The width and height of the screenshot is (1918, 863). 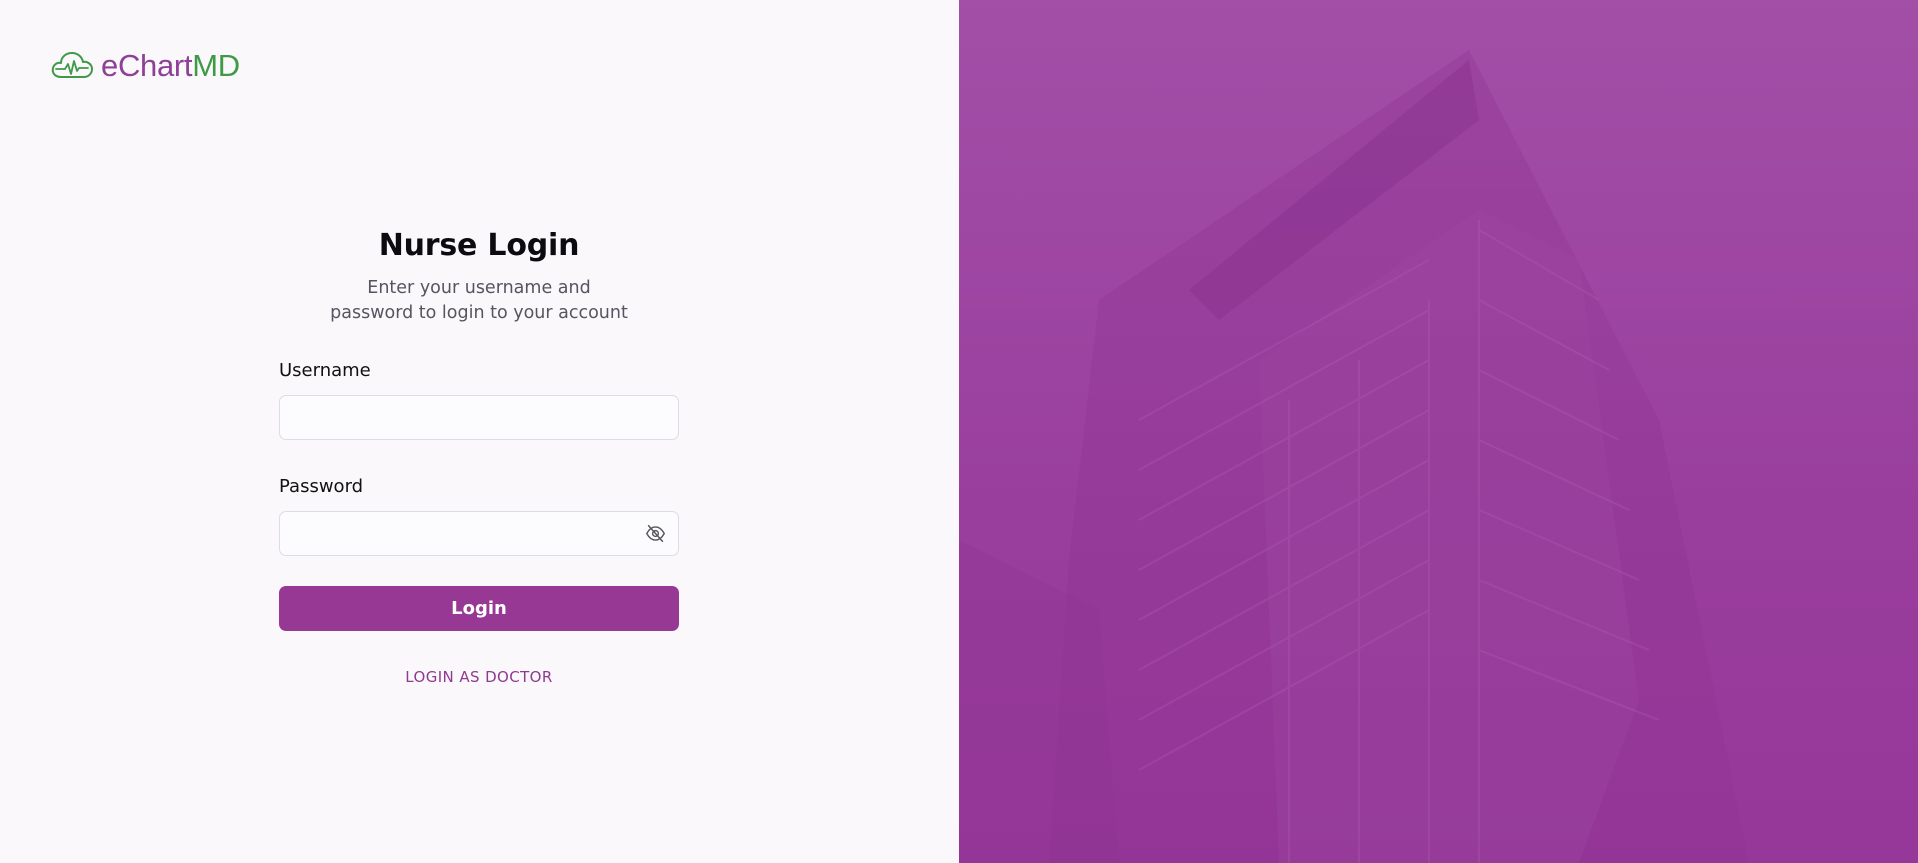 I want to click on username-label: Username, so click(x=325, y=370).